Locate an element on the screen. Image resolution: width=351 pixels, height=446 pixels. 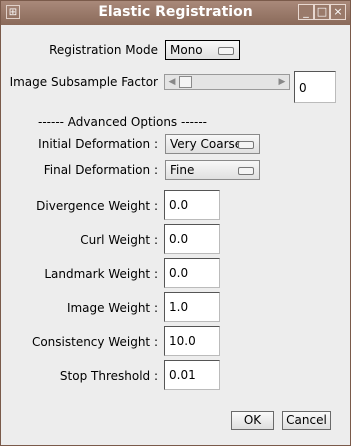
divergence-weight-input: 0.0 is located at coordinates (192, 205).